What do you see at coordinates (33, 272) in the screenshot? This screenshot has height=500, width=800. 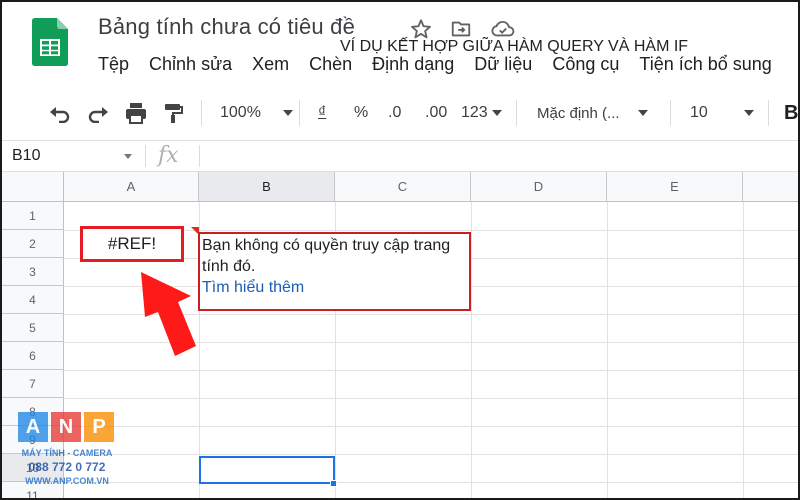 I see `row-header-3: 3` at bounding box center [33, 272].